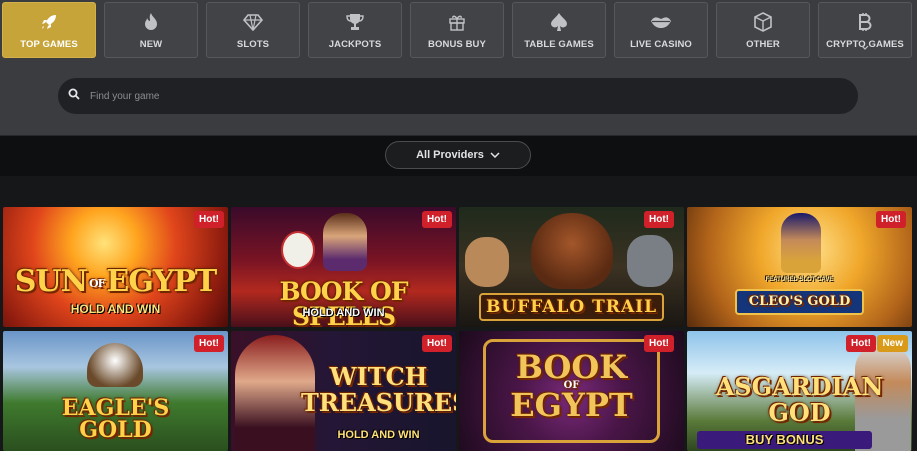  Describe the element at coordinates (253, 44) in the screenshot. I see `tab-label: SLOTS` at that location.